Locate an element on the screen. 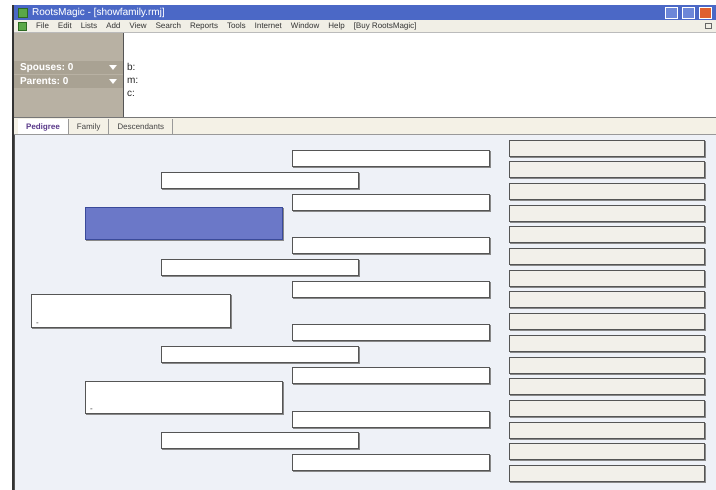 The width and height of the screenshot is (716, 490). menu-item: Search is located at coordinates (168, 26).